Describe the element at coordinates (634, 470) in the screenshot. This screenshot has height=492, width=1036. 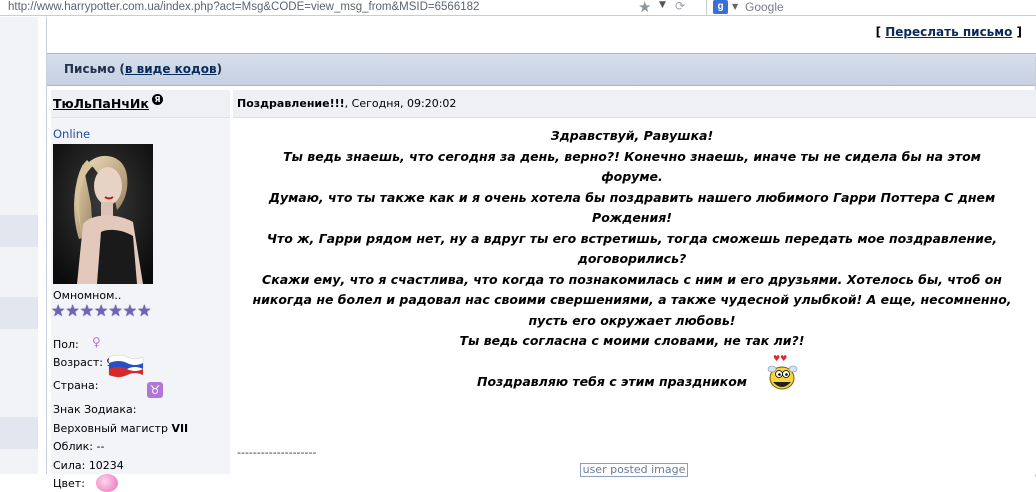
I see `user-posted-image: user posted image` at that location.